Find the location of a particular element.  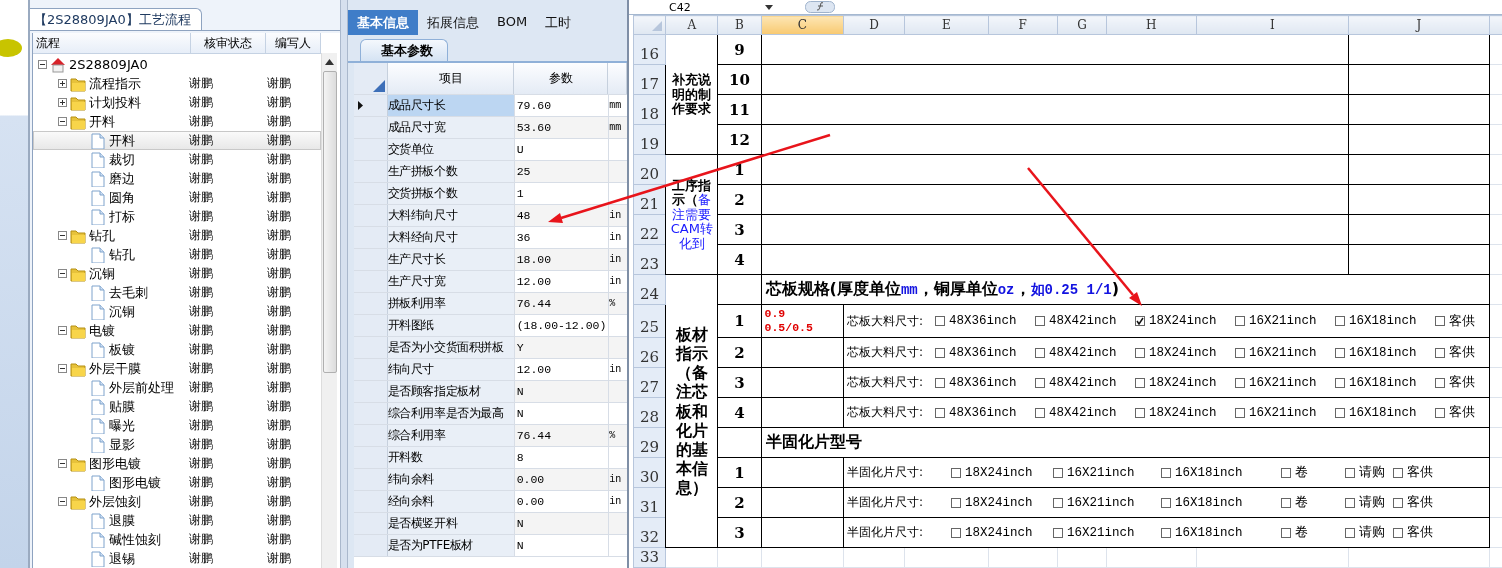

tree-row: 板镀 谢鹏 谢鹏 is located at coordinates (177, 349).